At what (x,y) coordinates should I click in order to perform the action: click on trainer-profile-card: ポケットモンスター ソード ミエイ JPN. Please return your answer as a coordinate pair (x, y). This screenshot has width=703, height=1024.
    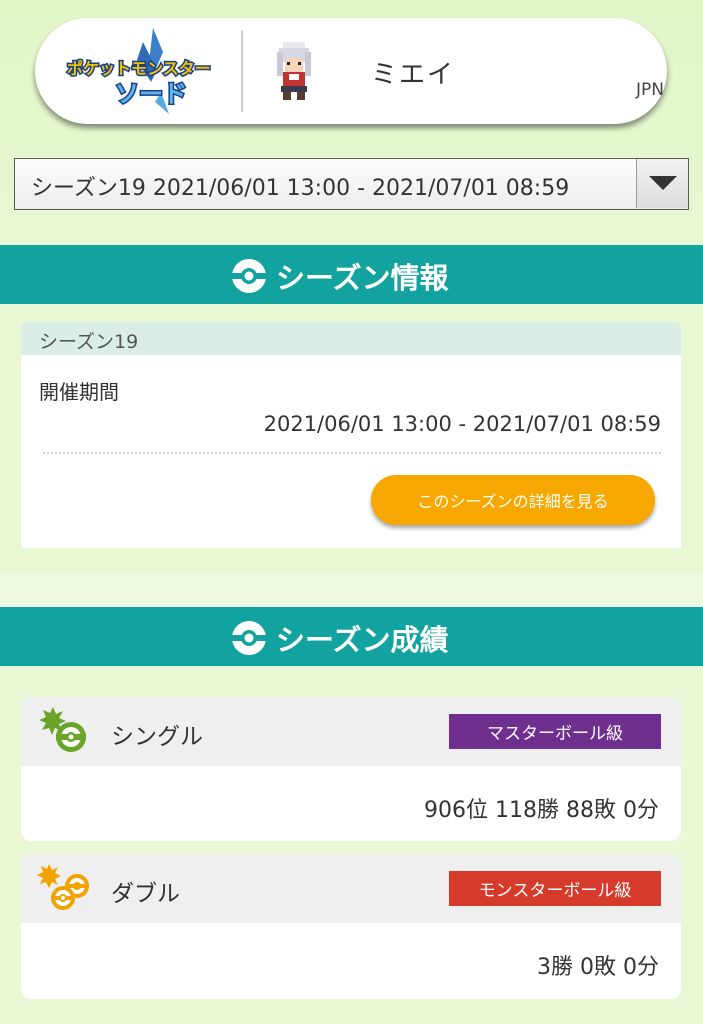
    Looking at the image, I should click on (351, 71).